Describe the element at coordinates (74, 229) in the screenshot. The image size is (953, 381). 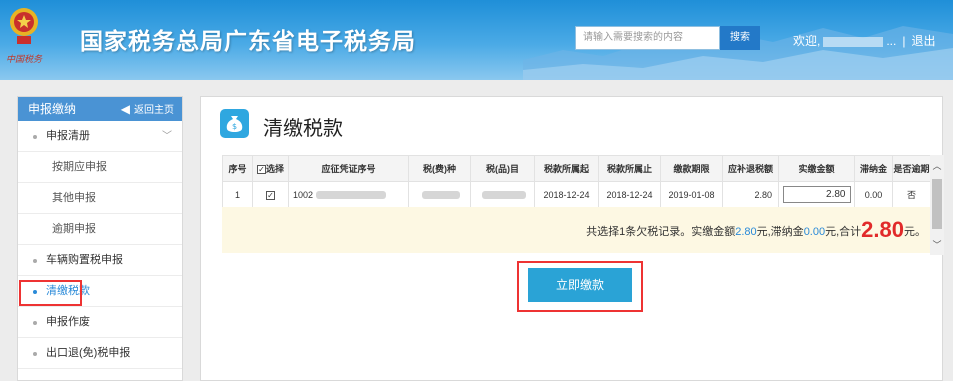
I see `sidebar-item-label: 逾期申报` at that location.